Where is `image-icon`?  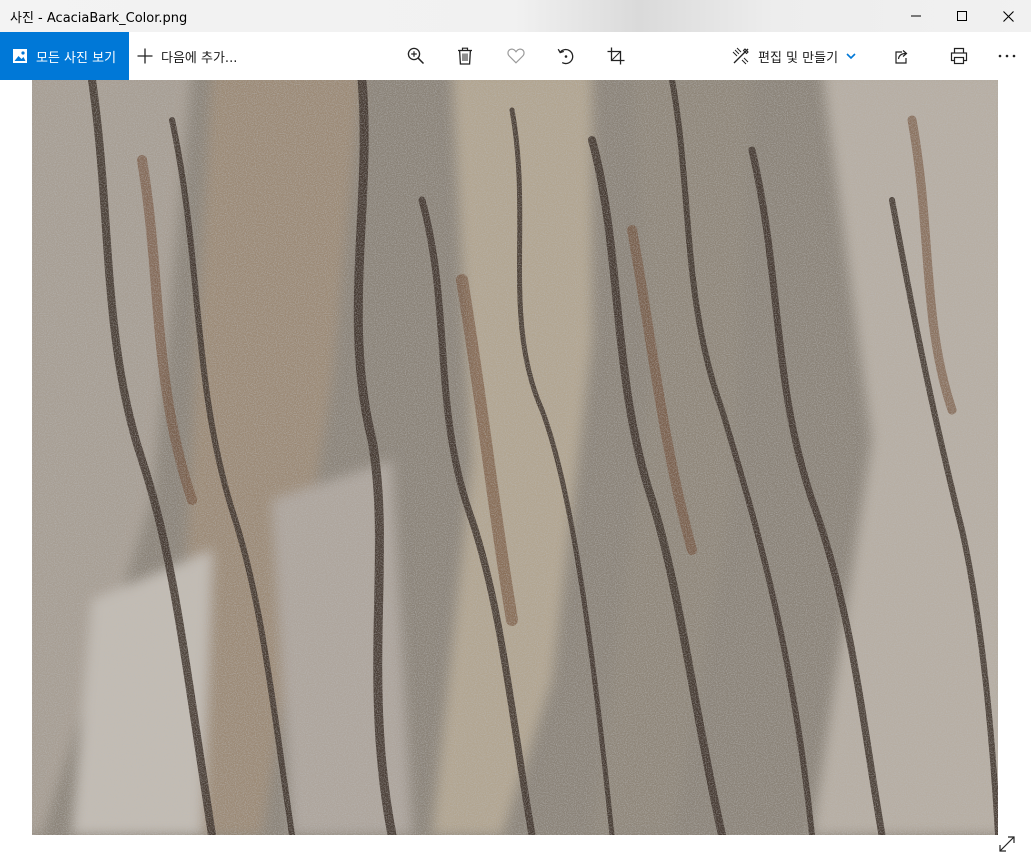 image-icon is located at coordinates (20, 56).